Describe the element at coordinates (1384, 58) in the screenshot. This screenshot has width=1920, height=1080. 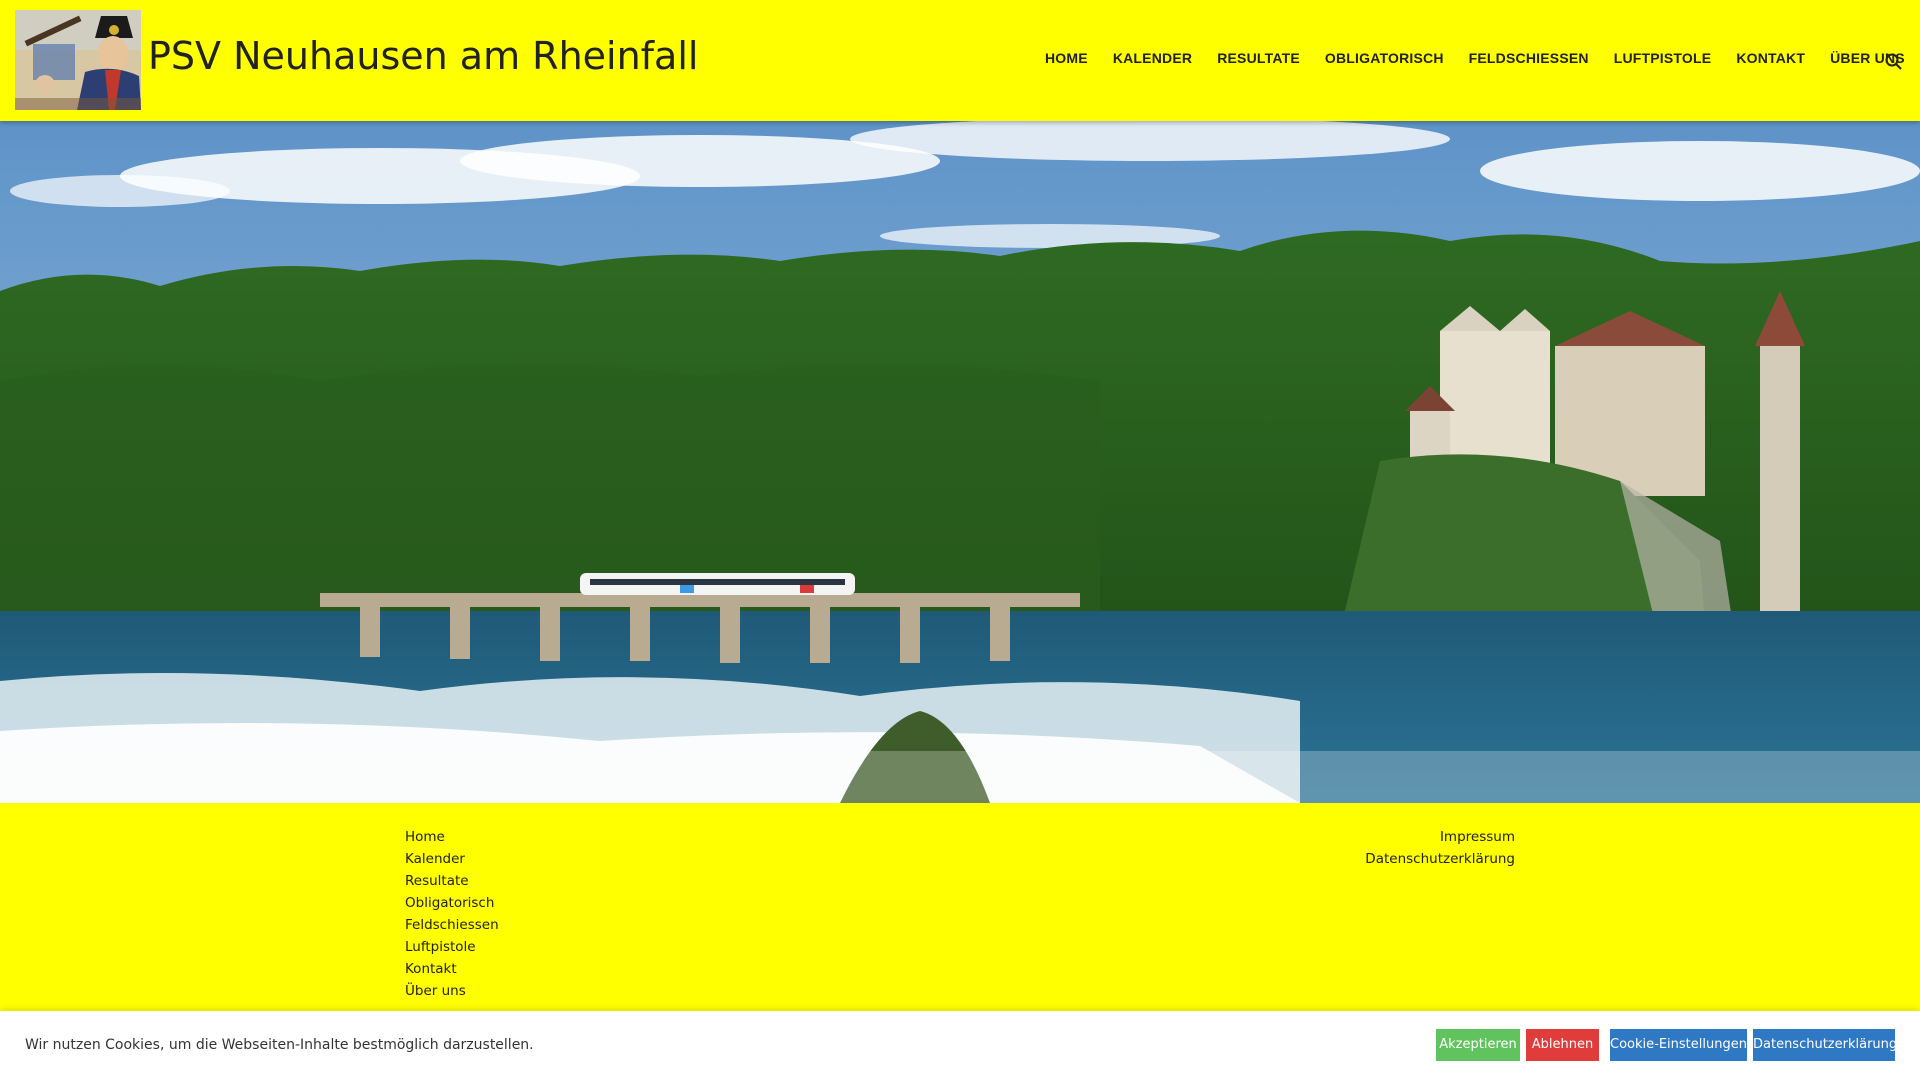
I see `nav-obligatorisch: OBLIGATORISCH` at that location.